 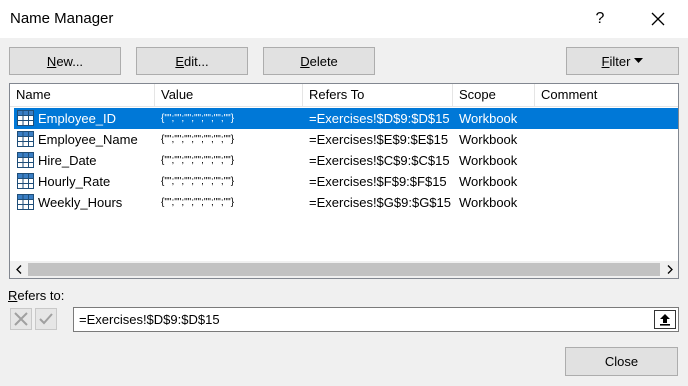 I want to click on window-title: Name Manager, so click(x=62, y=18).